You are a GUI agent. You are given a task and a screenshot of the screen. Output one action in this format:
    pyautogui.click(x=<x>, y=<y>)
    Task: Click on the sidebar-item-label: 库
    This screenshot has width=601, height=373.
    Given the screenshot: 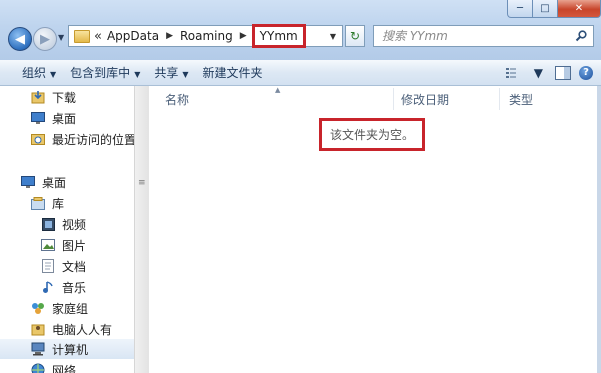 What is the action you would take?
    pyautogui.click(x=58, y=203)
    